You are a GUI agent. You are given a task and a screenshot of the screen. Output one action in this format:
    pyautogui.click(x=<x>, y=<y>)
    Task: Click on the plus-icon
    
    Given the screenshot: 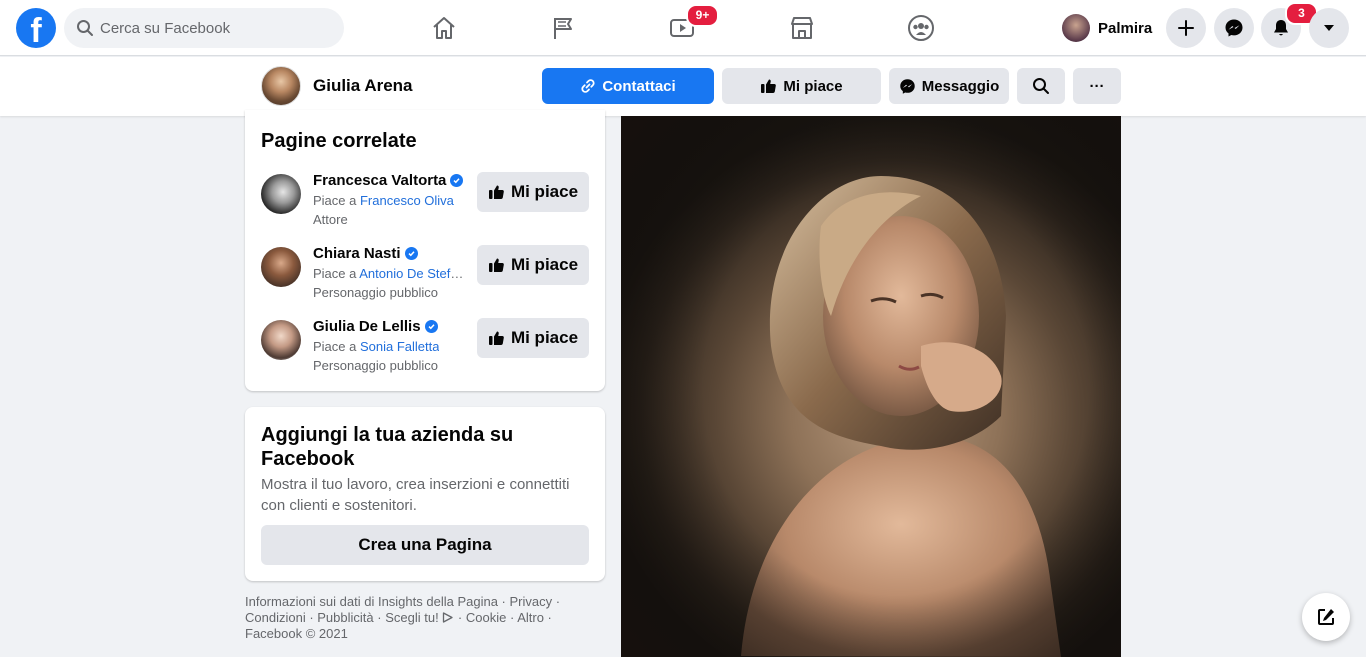 What is the action you would take?
    pyautogui.click(x=1186, y=28)
    